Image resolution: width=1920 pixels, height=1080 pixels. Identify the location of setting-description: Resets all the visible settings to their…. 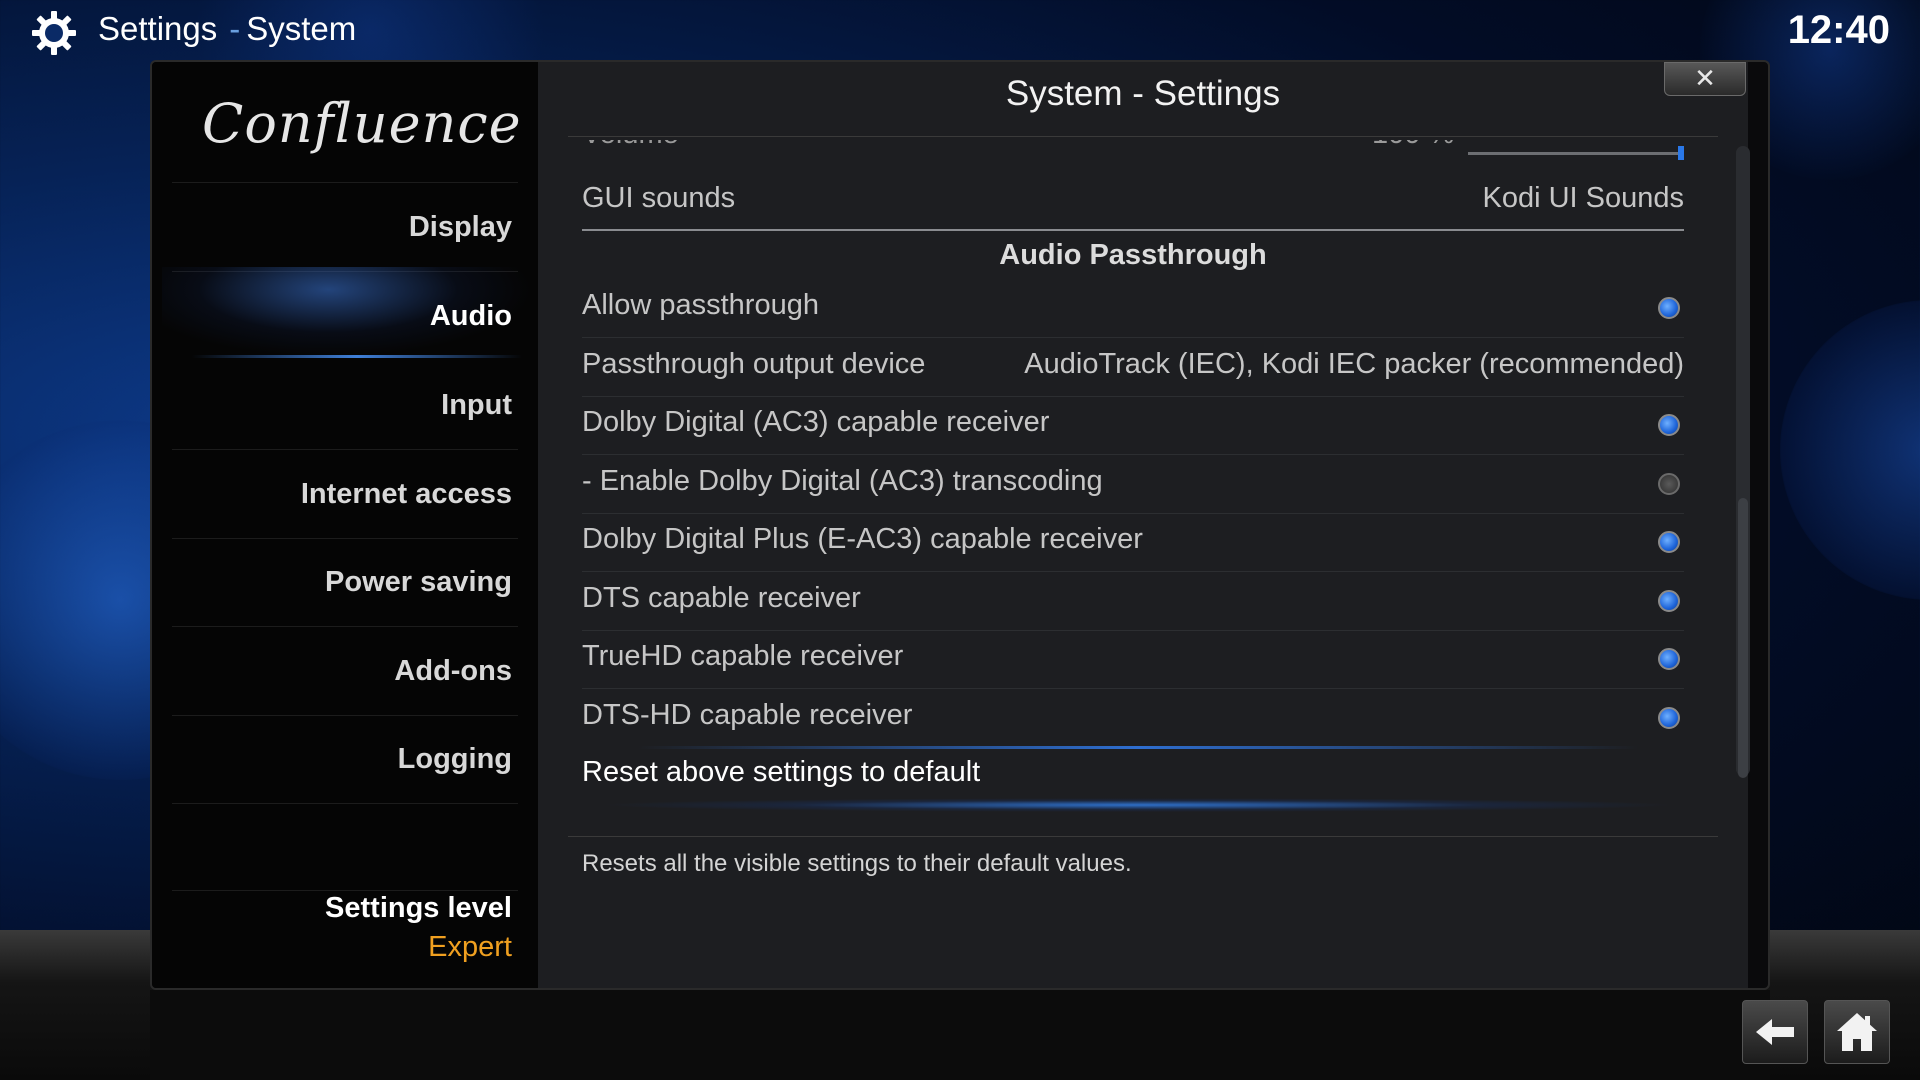
(857, 863).